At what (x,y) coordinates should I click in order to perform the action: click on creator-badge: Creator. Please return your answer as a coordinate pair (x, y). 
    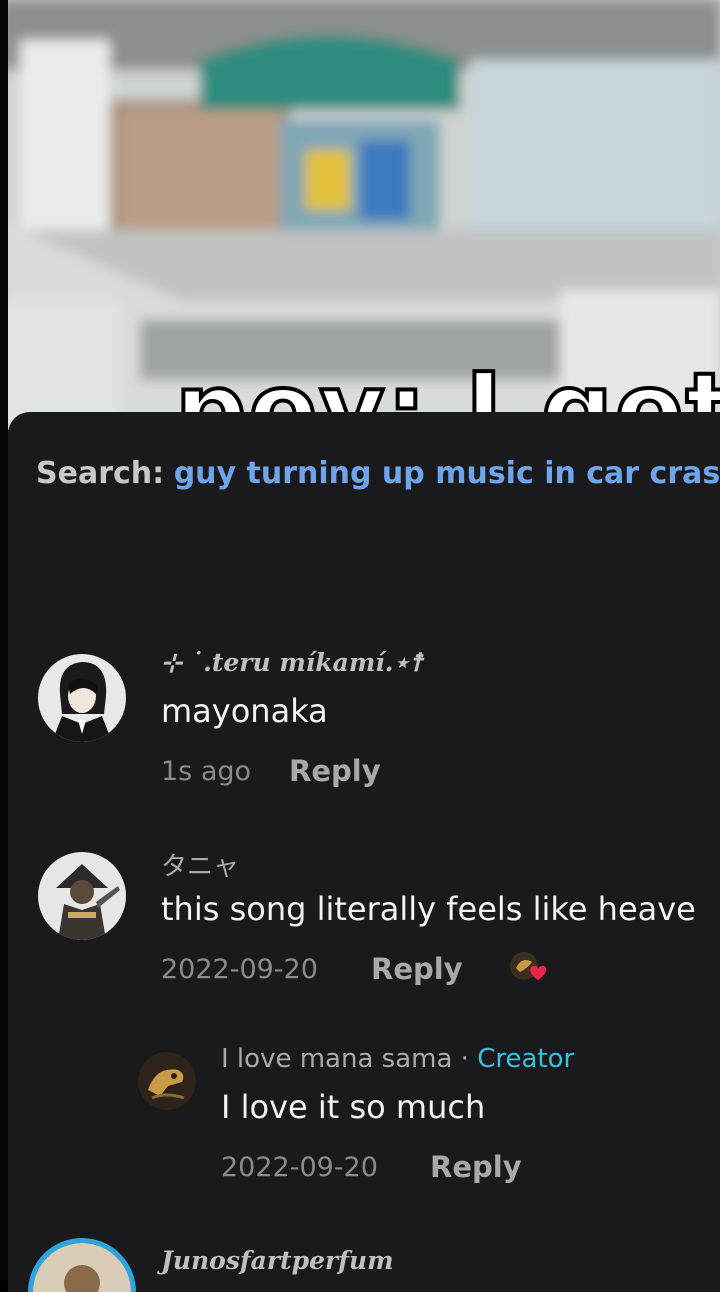
    Looking at the image, I should click on (526, 1059).